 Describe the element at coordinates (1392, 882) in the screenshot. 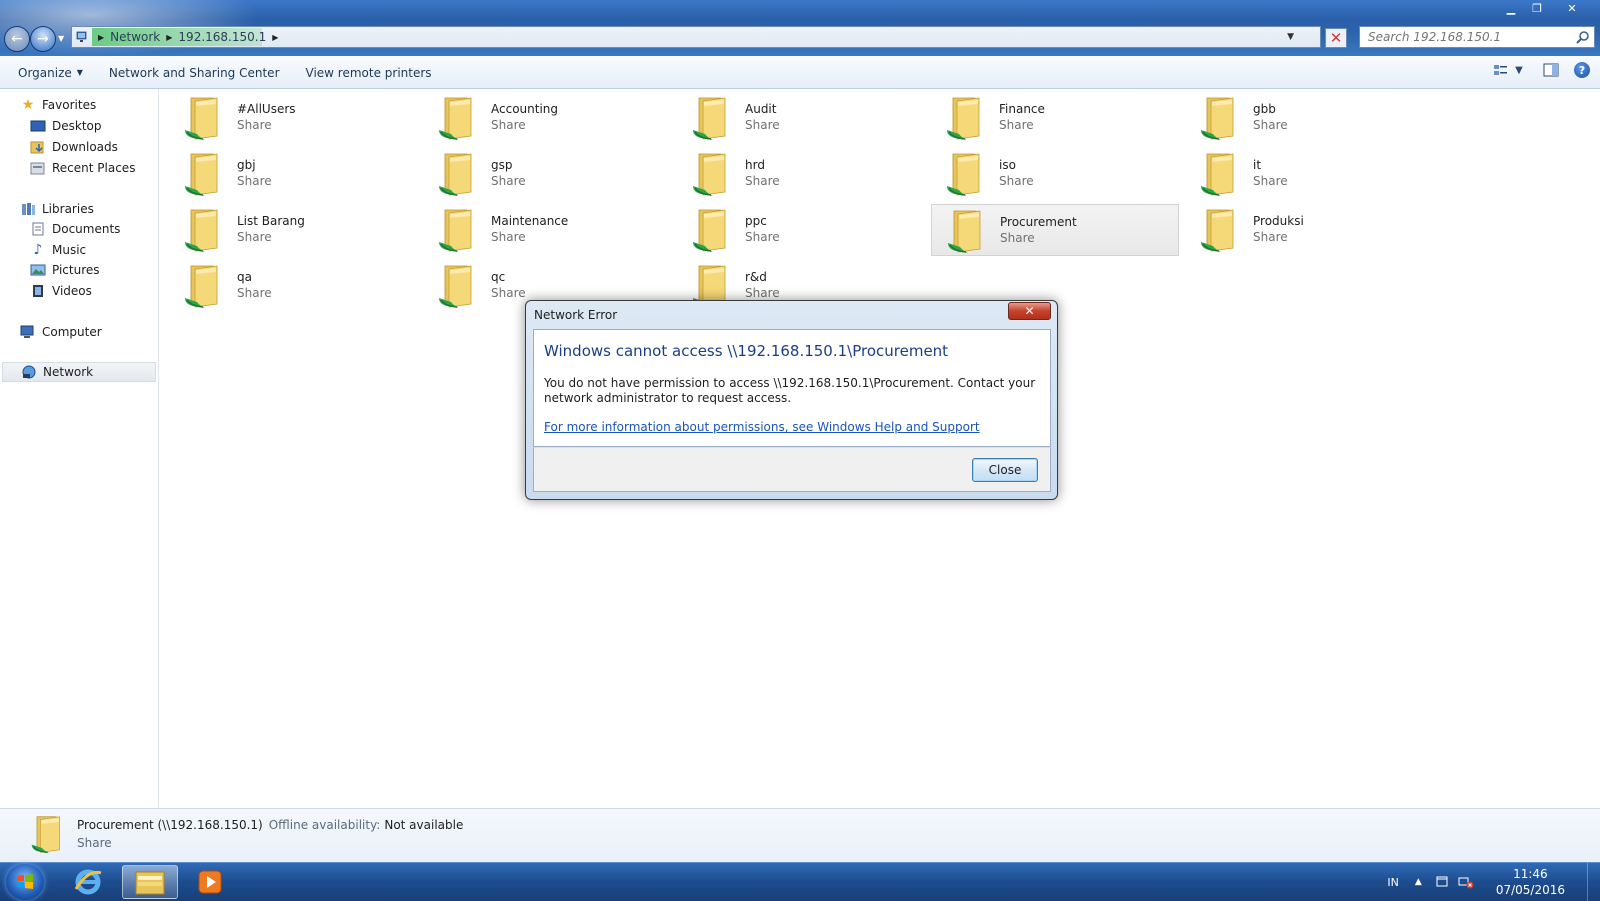

I see `language-indicator: IN` at that location.